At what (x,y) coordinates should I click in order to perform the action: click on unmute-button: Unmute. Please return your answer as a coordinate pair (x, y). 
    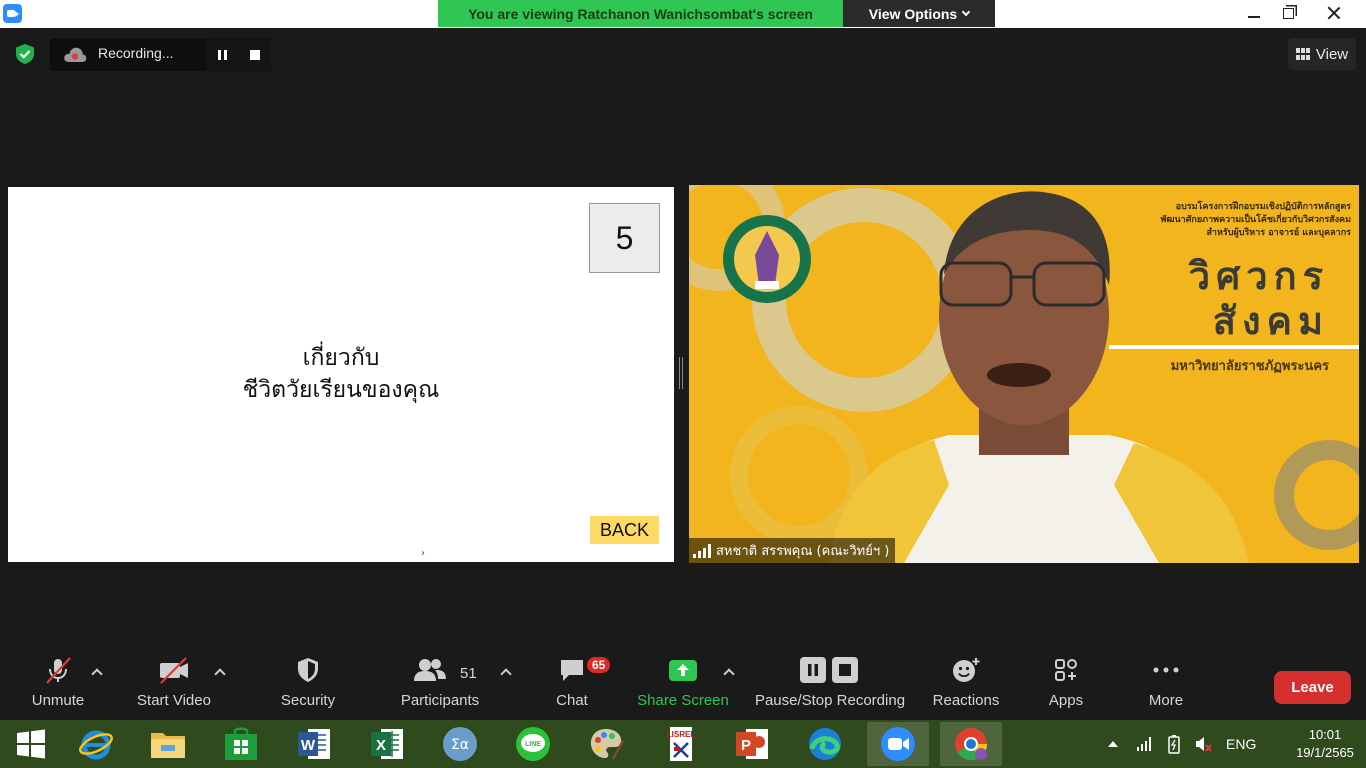
    Looking at the image, I should click on (58, 684).